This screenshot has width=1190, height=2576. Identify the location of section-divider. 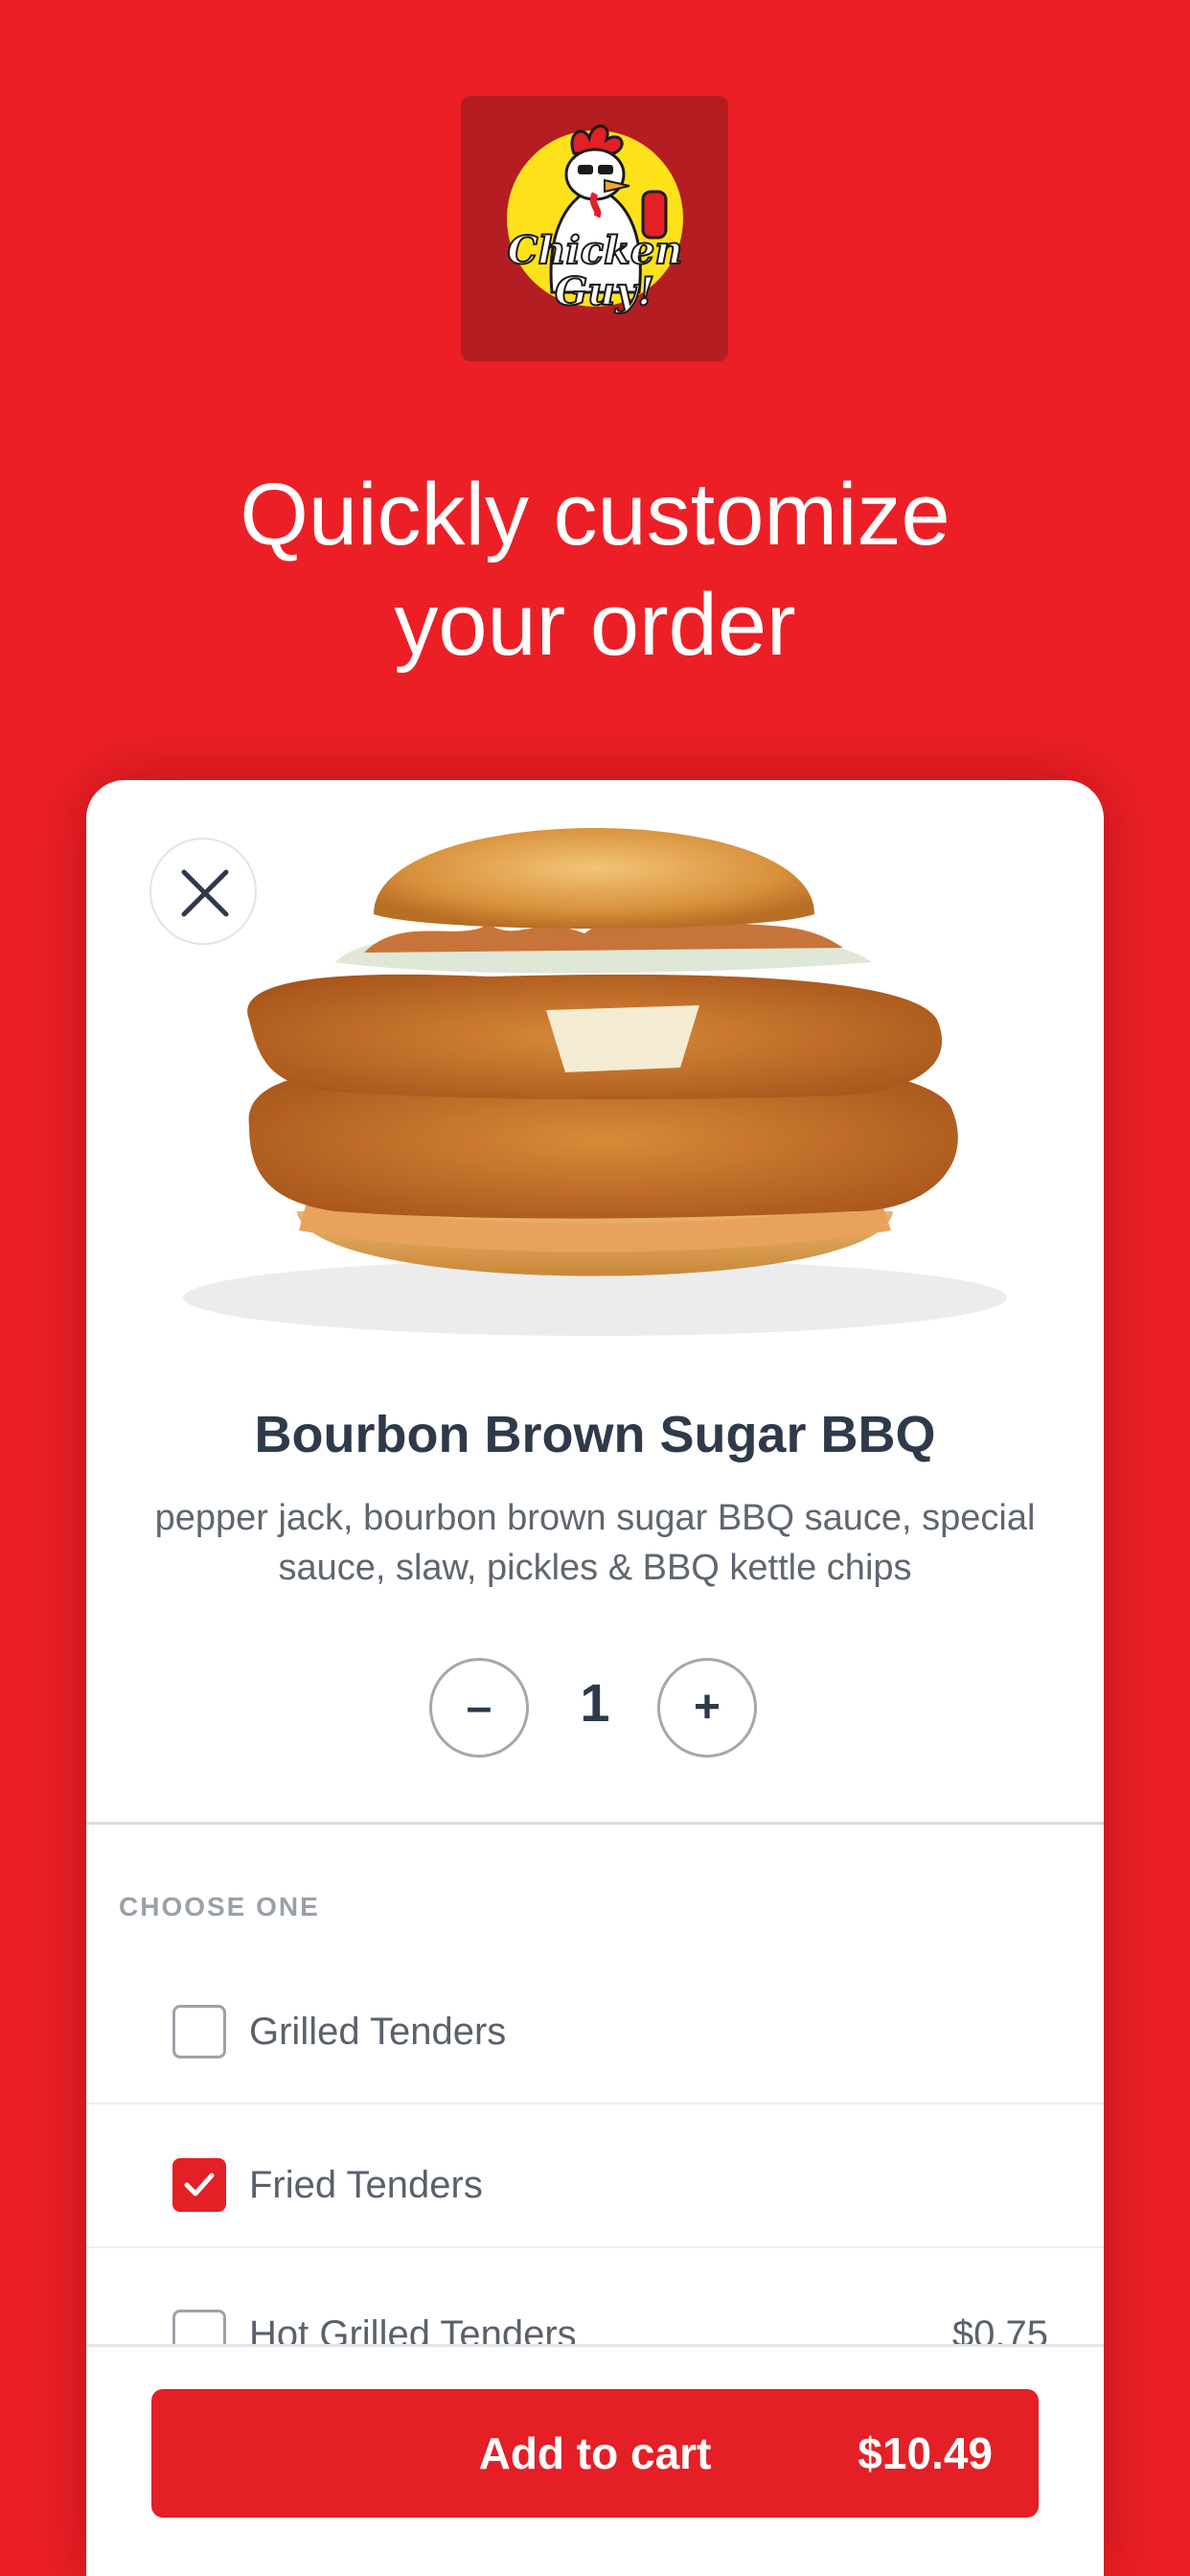
(595, 1823).